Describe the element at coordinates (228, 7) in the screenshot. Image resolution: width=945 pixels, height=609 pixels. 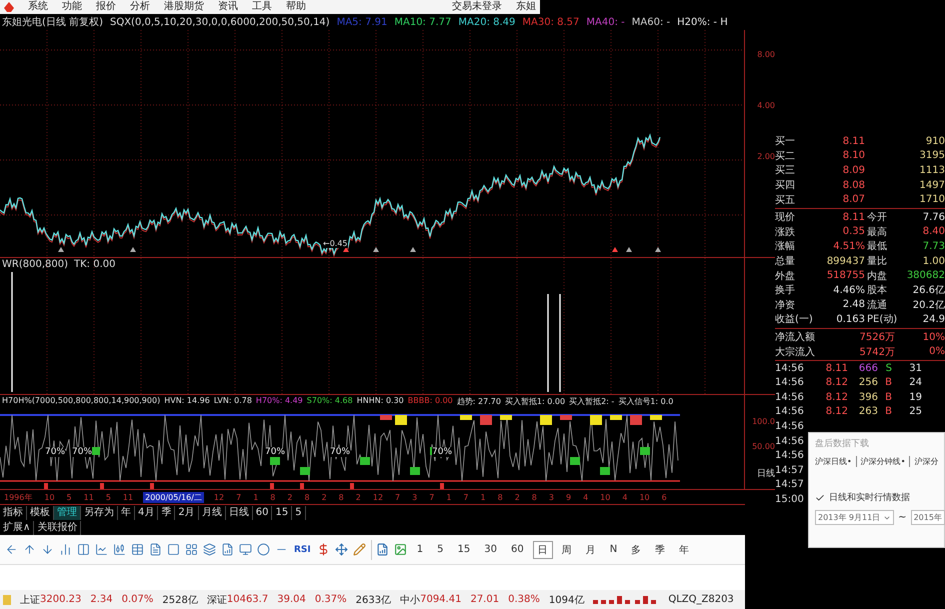
I see `menu-item: 资讯` at that location.